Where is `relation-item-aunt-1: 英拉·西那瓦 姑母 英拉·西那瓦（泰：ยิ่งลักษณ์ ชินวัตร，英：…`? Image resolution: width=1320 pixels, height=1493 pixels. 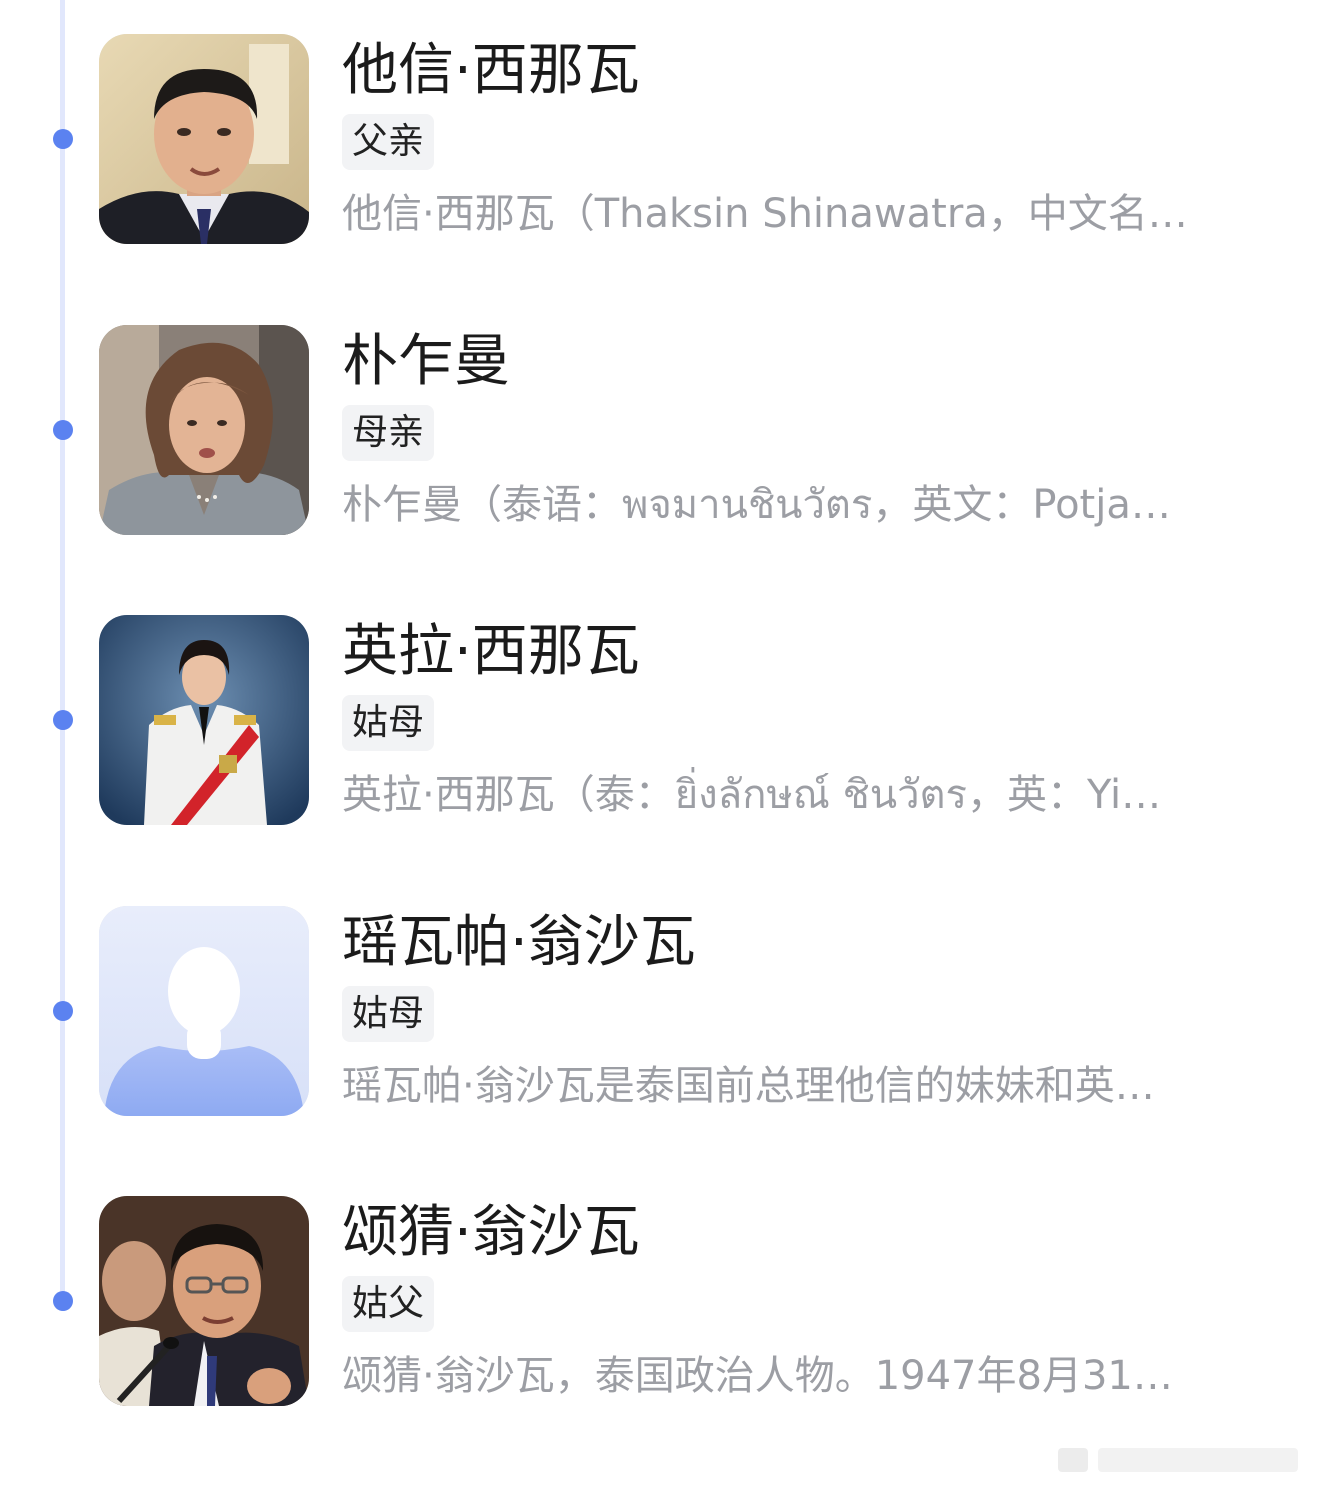 relation-item-aunt-1: 英拉·西那瓦 姑母 英拉·西那瓦（泰：ยิ่งลักษณ์ ชินวัตร，英：… is located at coordinates (660, 725).